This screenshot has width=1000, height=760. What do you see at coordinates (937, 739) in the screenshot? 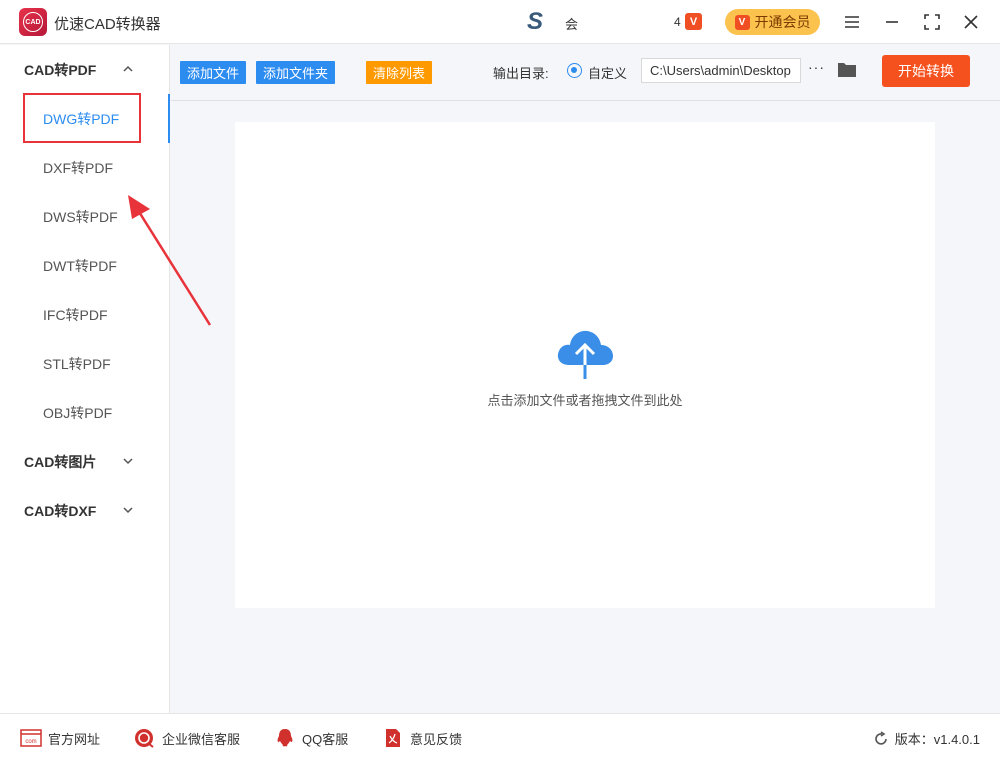
I see `version-label: 版本：v1.4.0.1` at bounding box center [937, 739].